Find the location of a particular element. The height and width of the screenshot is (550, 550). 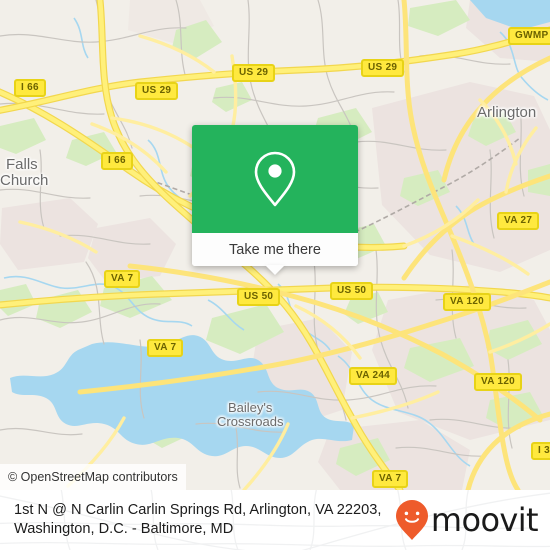

road-shield: GWMP is located at coordinates (529, 36).